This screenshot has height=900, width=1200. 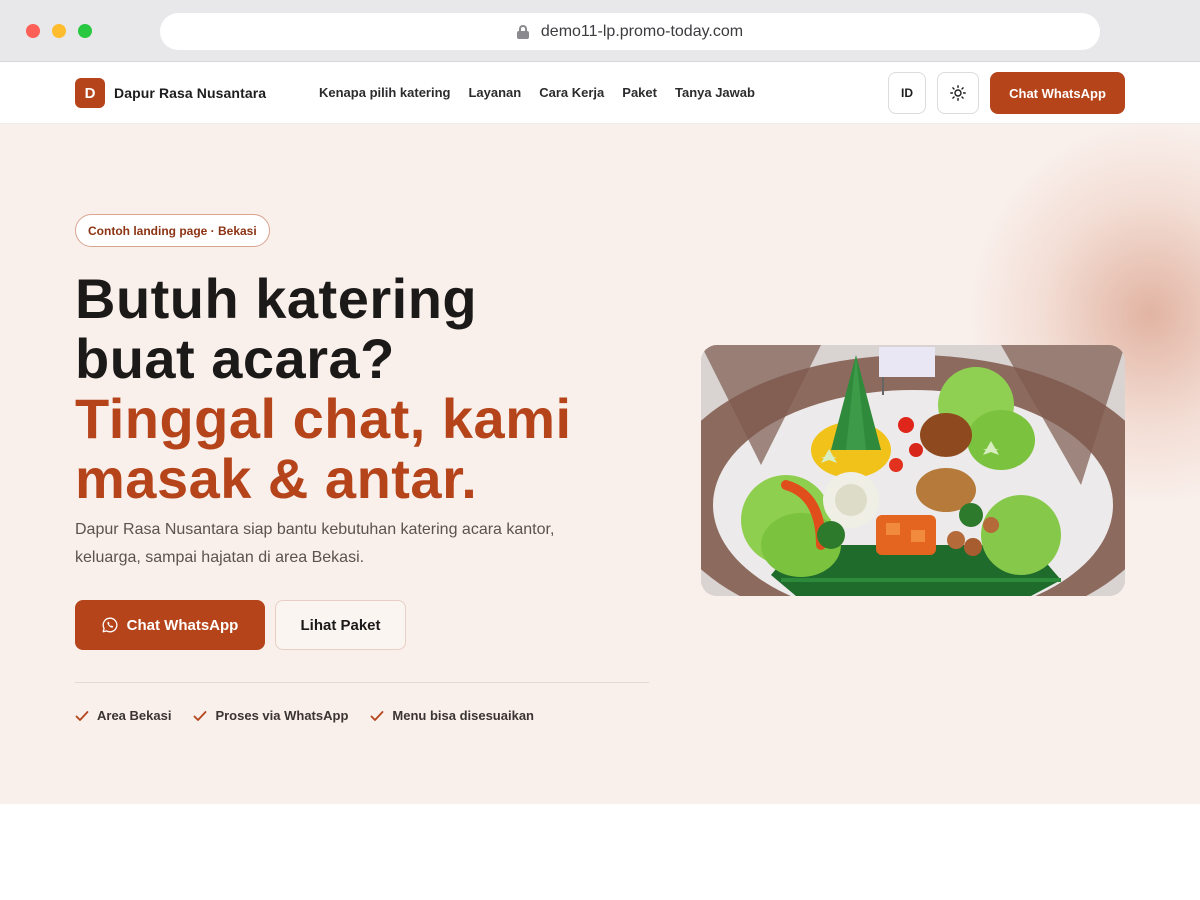 I want to click on whatsapp-icon, so click(x=110, y=625).